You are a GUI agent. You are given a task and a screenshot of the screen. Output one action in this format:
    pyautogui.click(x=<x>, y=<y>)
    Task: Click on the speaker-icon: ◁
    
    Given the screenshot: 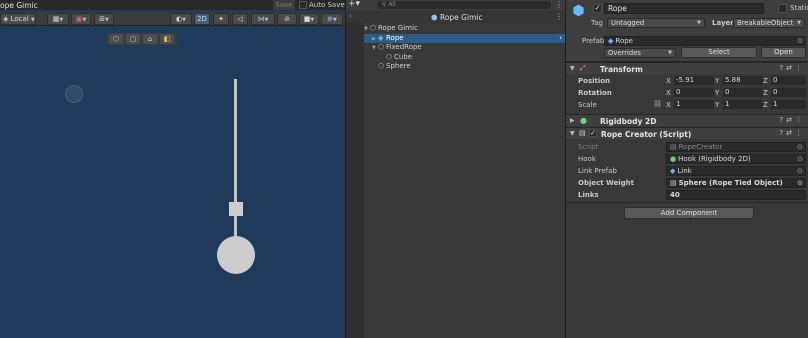 What is the action you would take?
    pyautogui.click(x=240, y=19)
    